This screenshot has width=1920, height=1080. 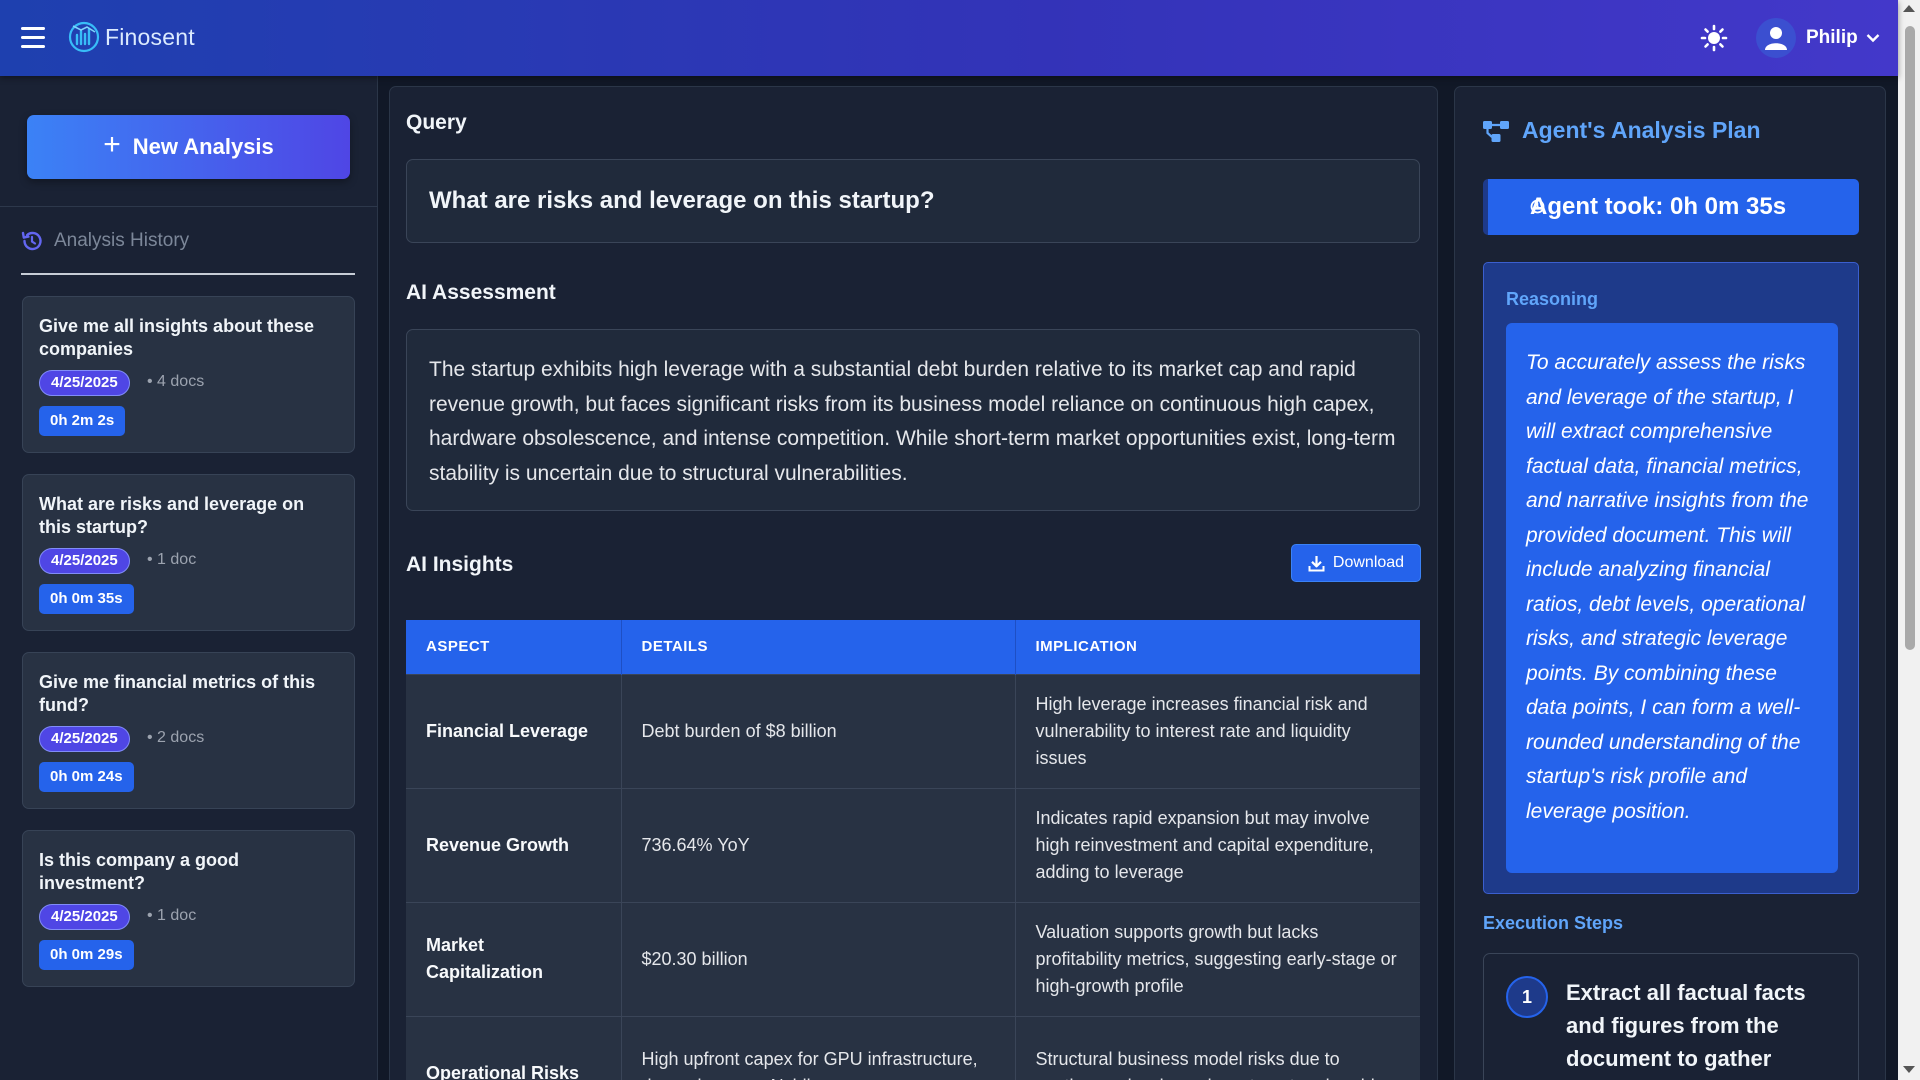 I want to click on history-item-duration: 0h 2m 2s, so click(x=82, y=421).